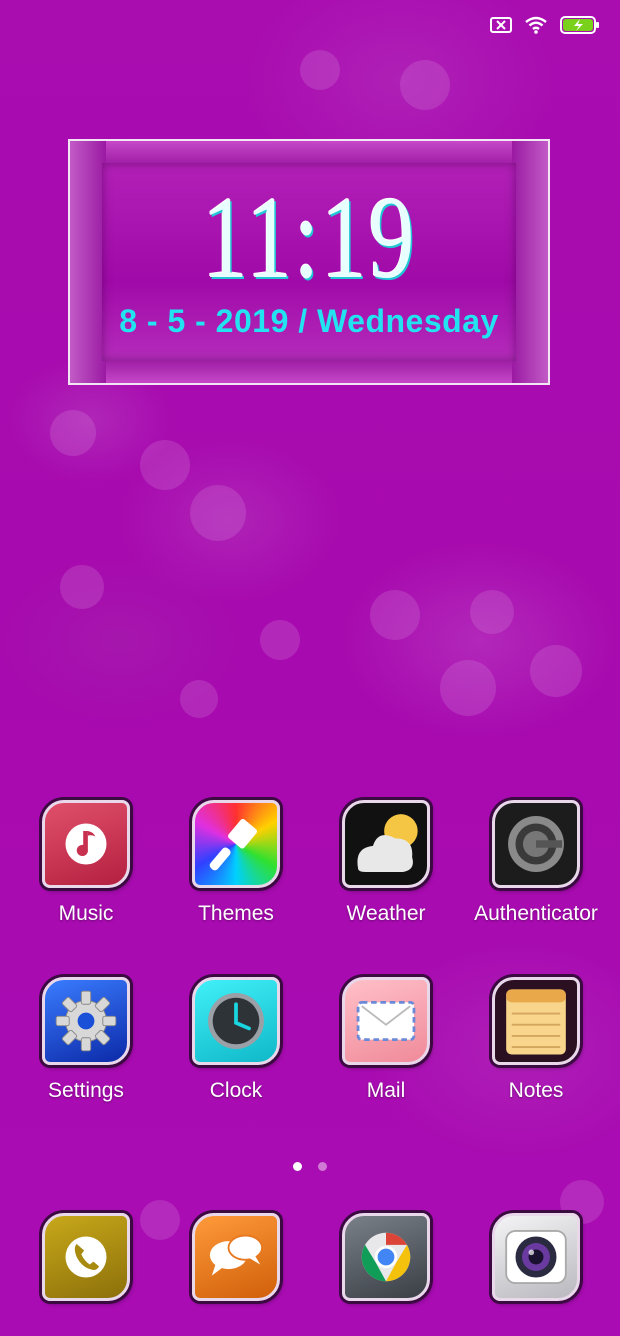 The width and height of the screenshot is (620, 1336). Describe the element at coordinates (530, 262) in the screenshot. I see `widget-bevel-right` at that location.